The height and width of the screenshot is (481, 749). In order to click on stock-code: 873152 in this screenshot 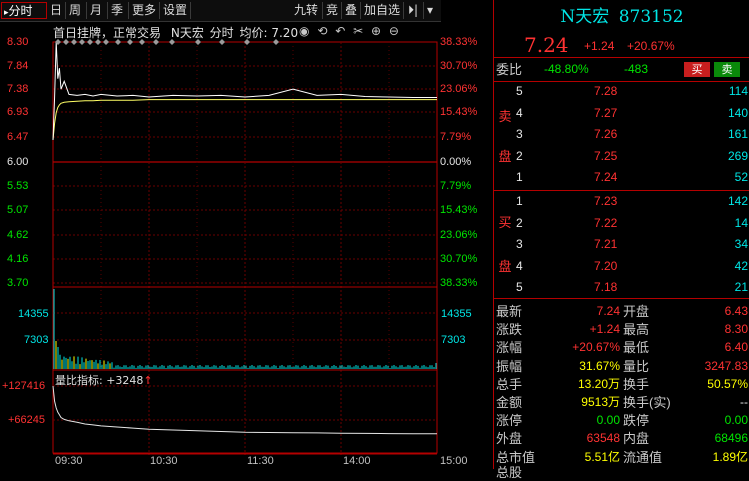, I will do `click(651, 17)`.